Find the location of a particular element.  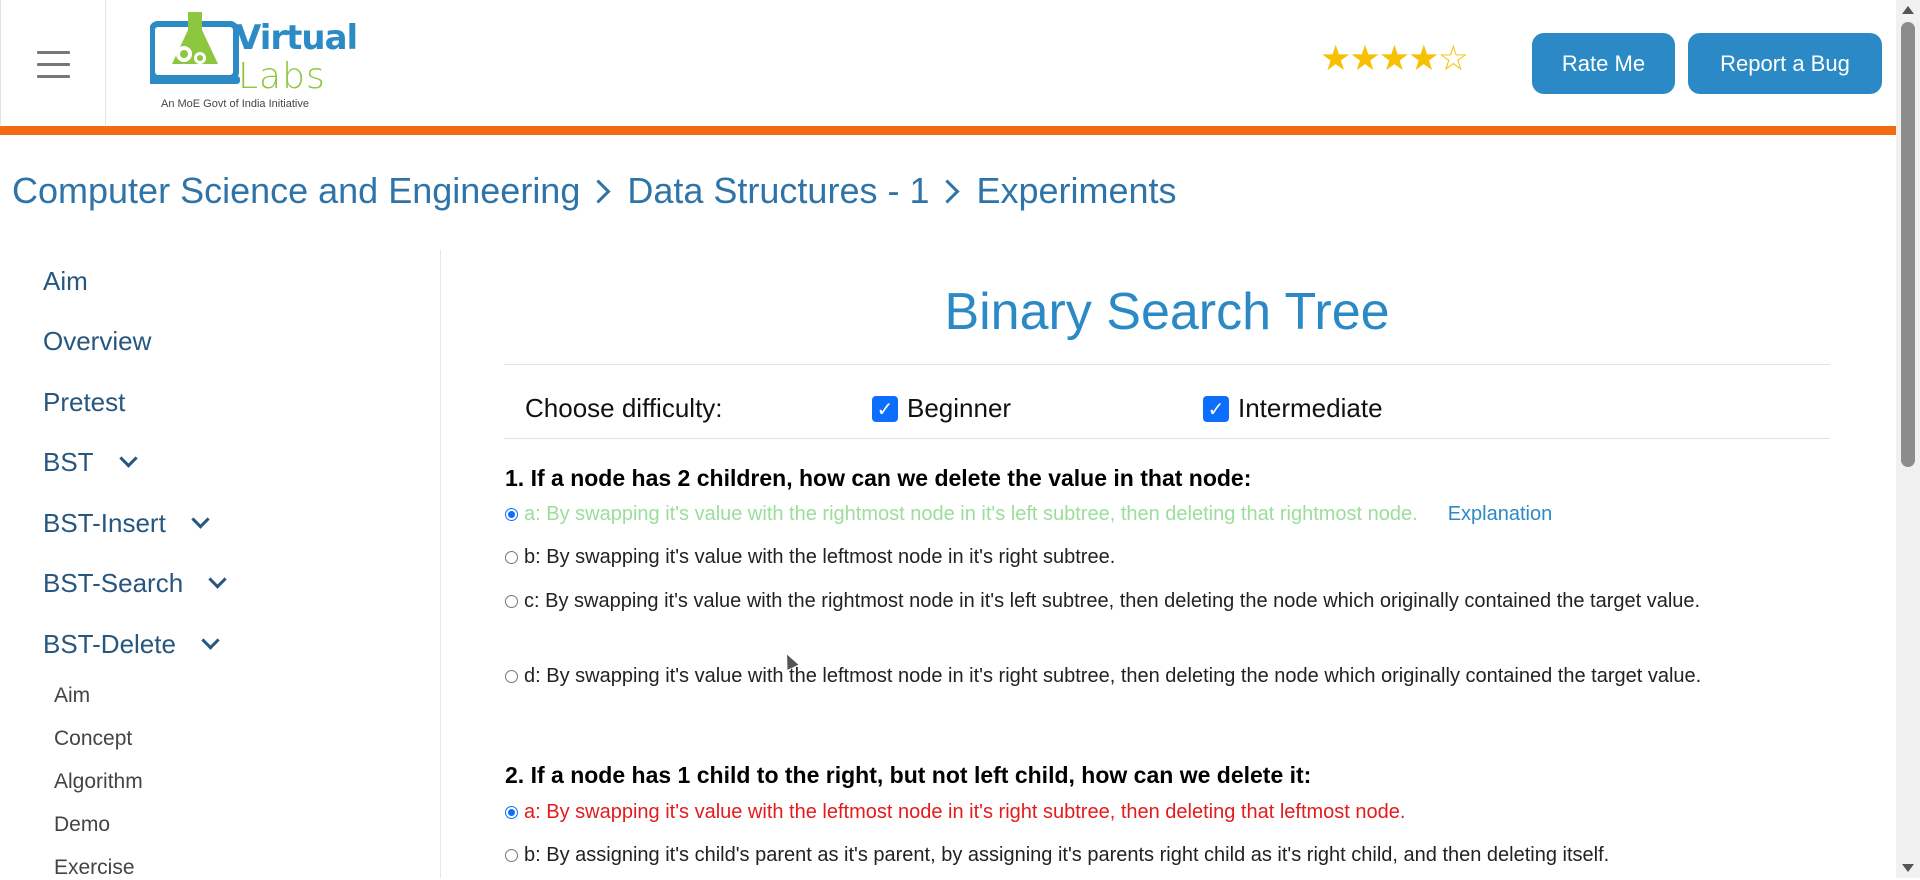

sidebar-item-label: Aim is located at coordinates (65, 281).